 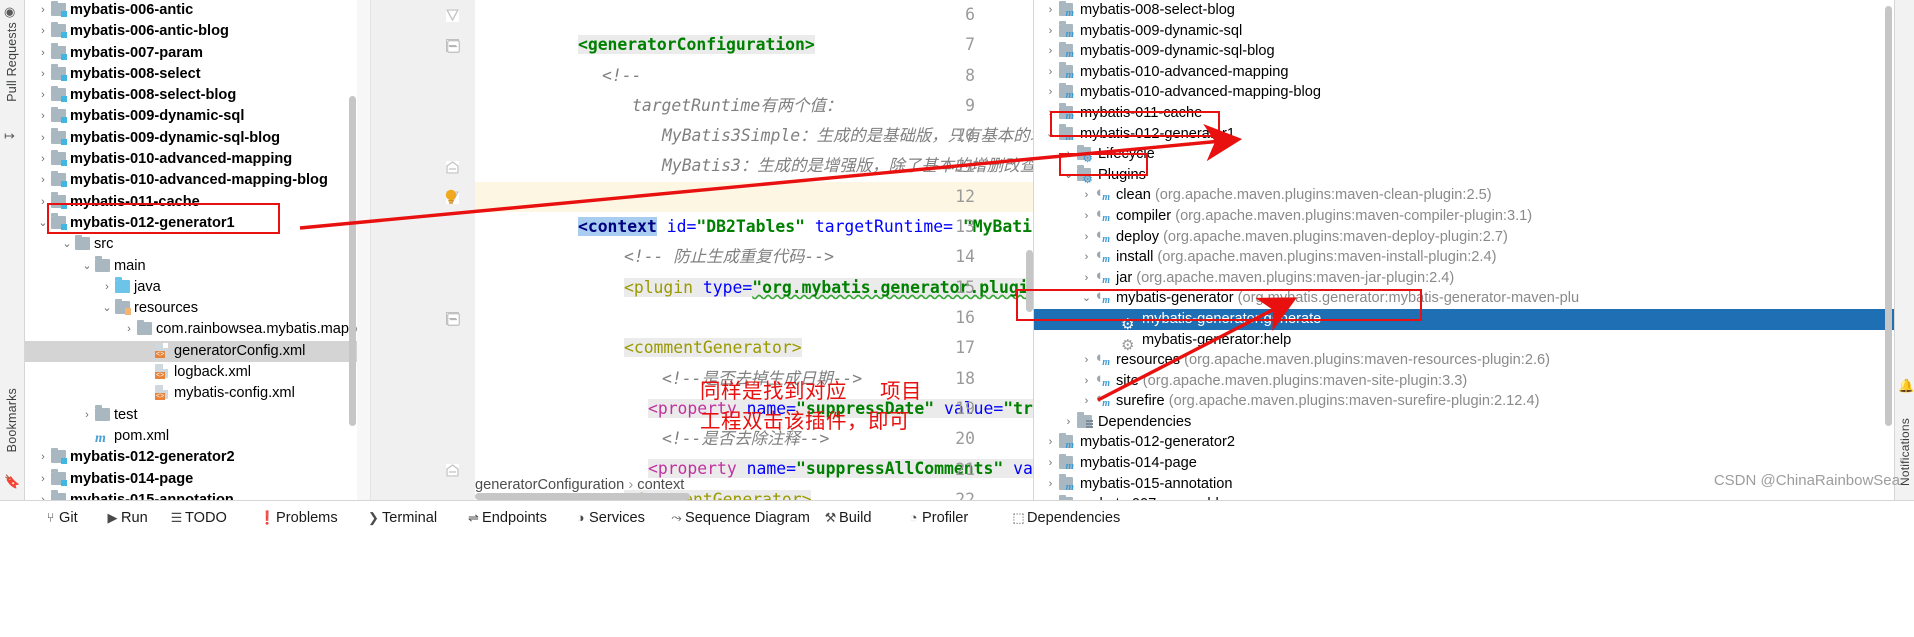 What do you see at coordinates (401, 518) in the screenshot?
I see `status-bar-terminal: ❯ Terminal` at bounding box center [401, 518].